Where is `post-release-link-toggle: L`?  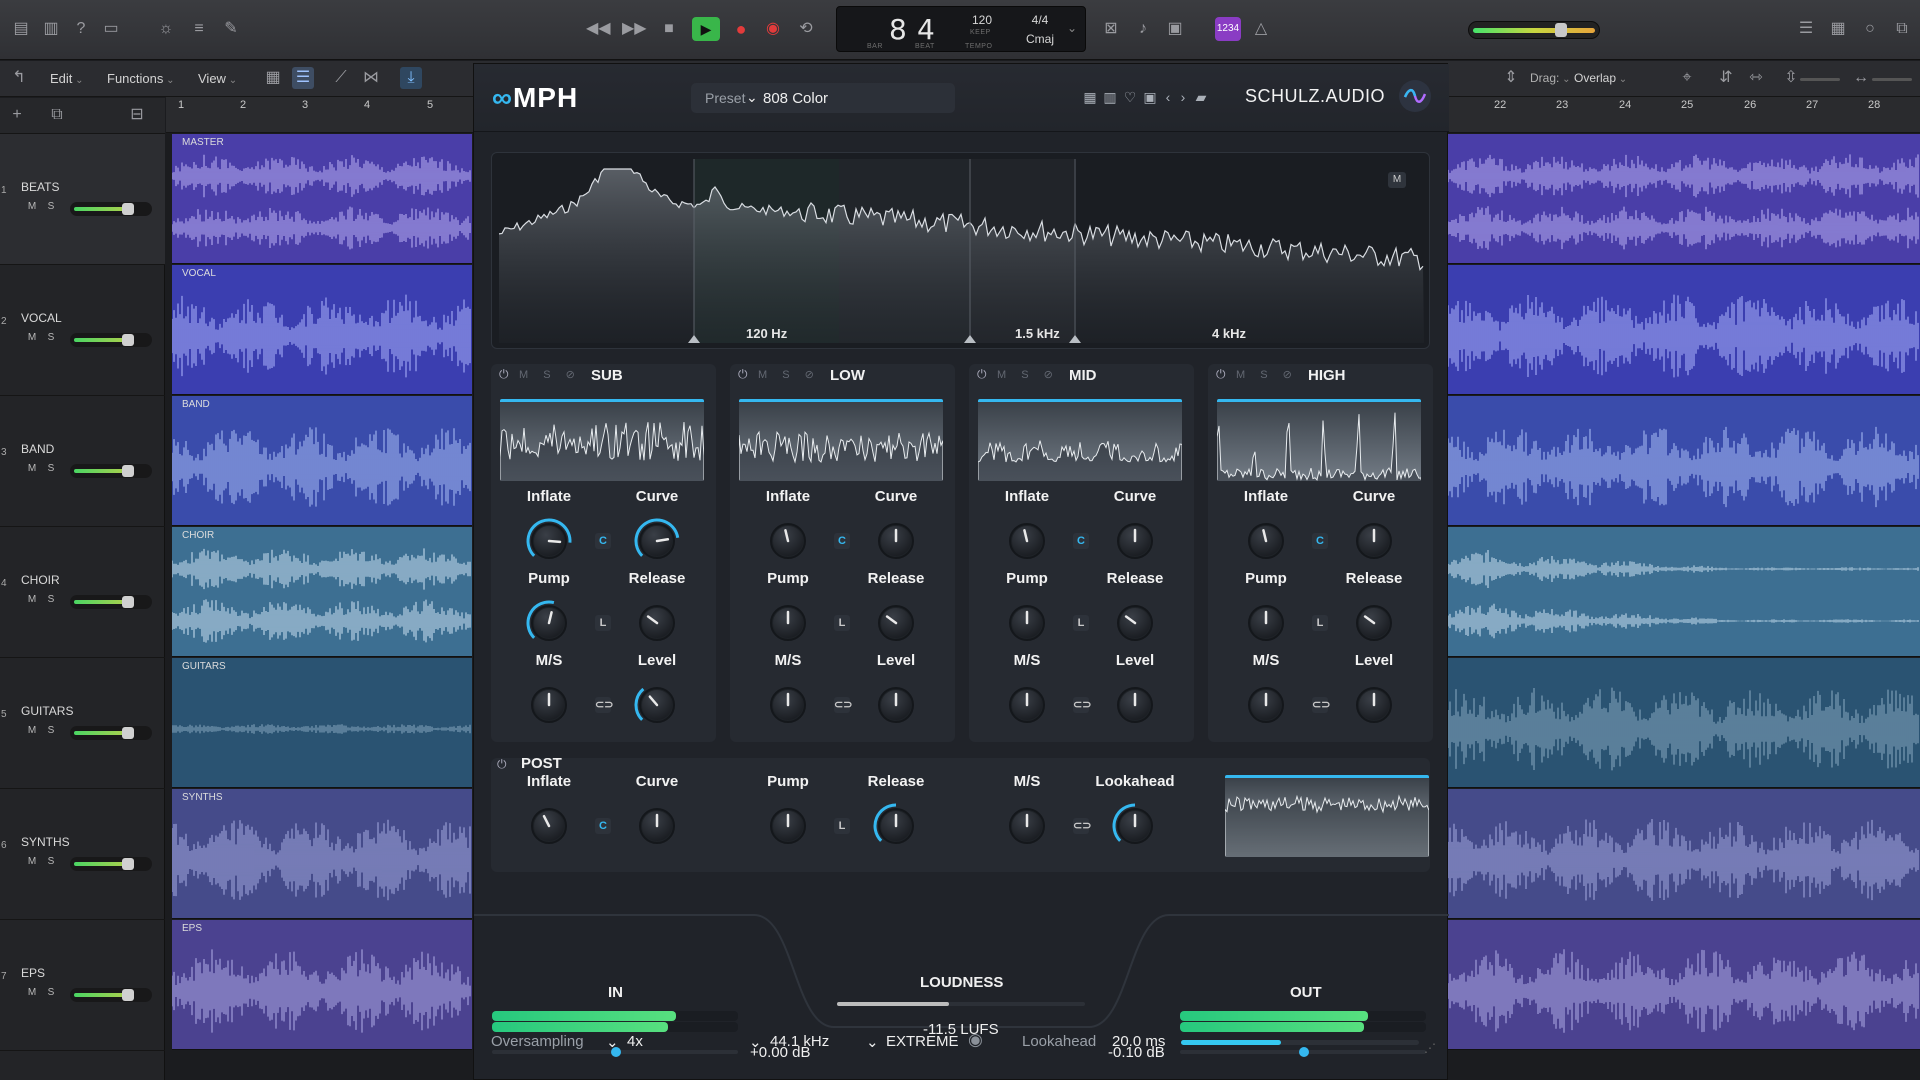 post-release-link-toggle: L is located at coordinates (842, 826).